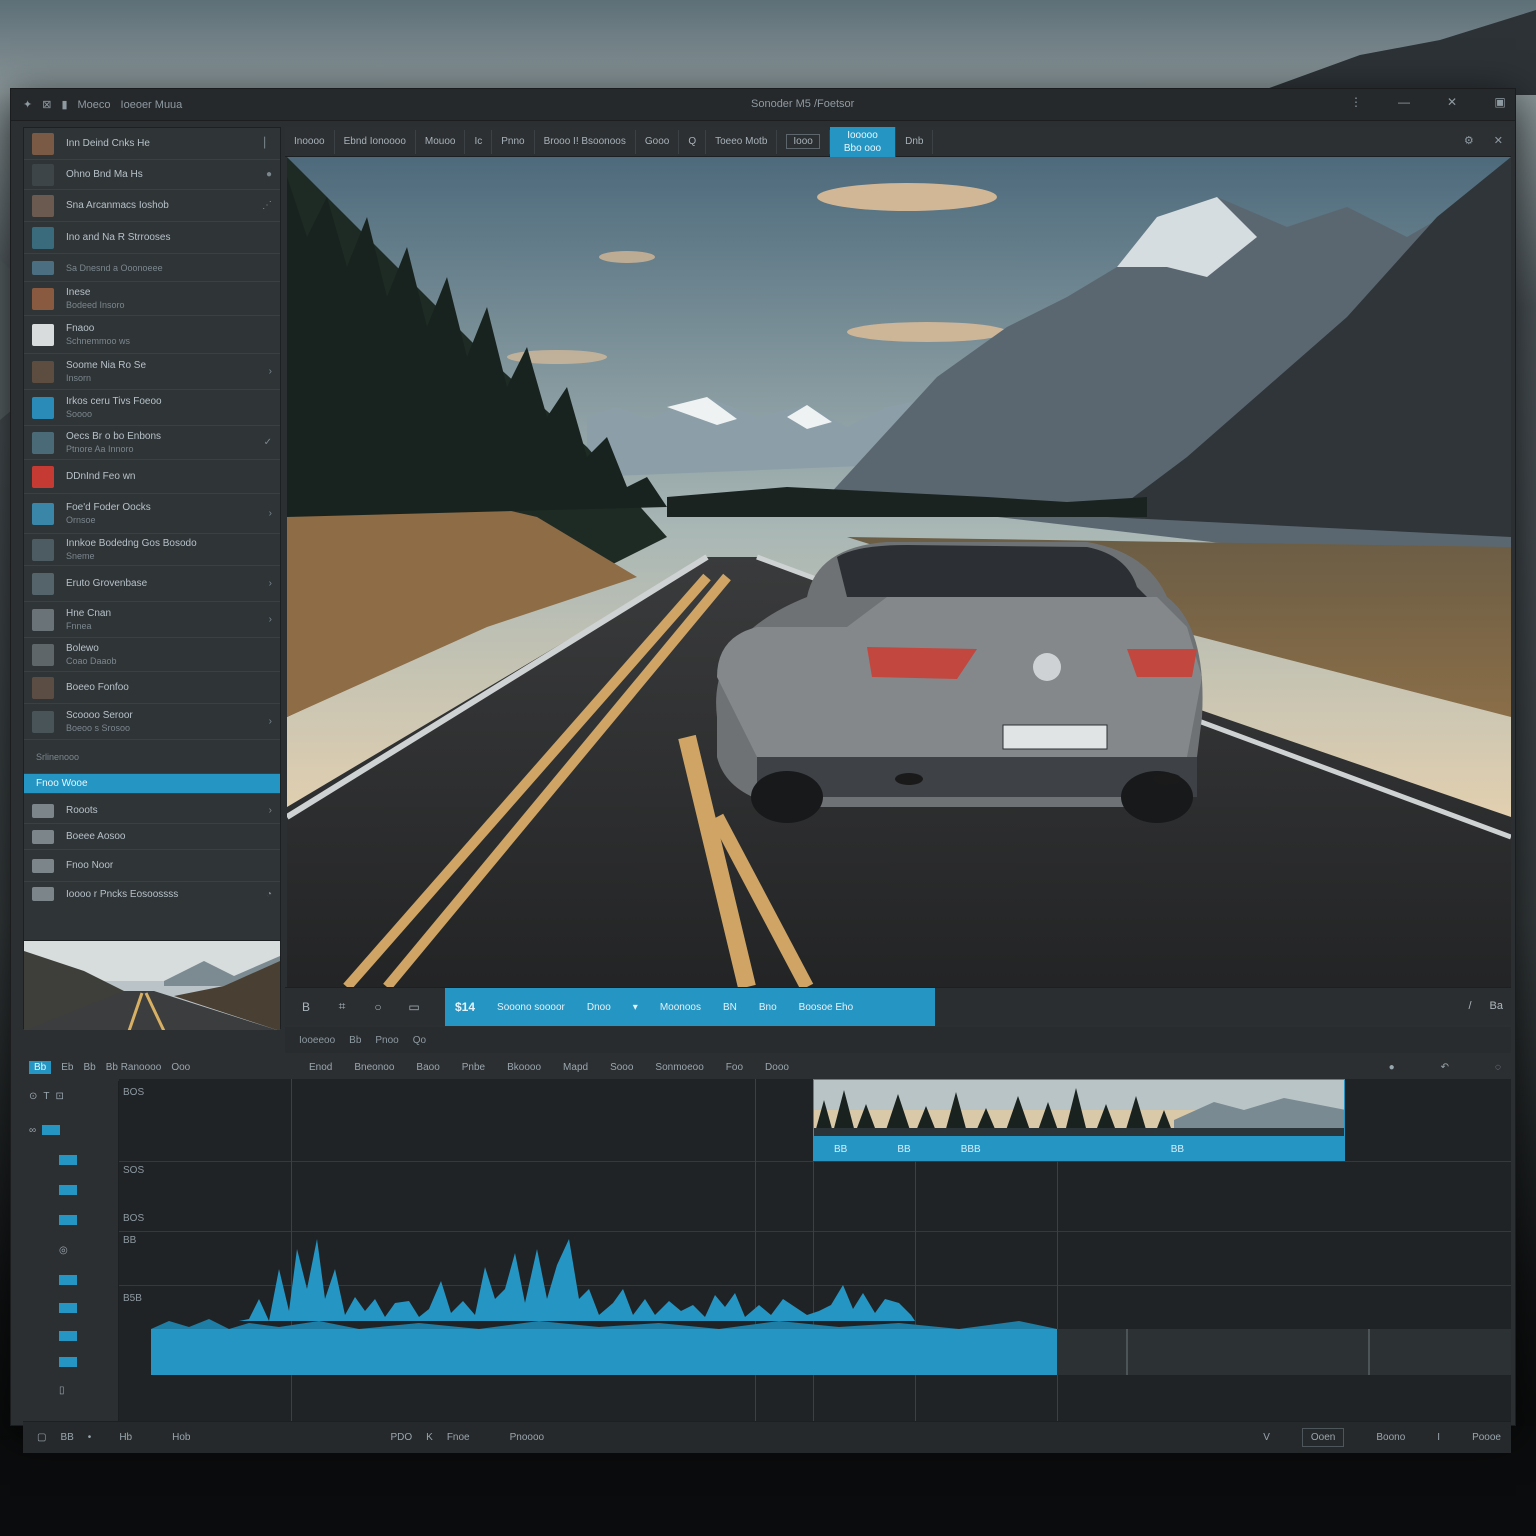 This screenshot has height=1536, width=1536. Describe the element at coordinates (803, 141) in the screenshot. I see `toolbar-boxed-button: Iooo` at that location.